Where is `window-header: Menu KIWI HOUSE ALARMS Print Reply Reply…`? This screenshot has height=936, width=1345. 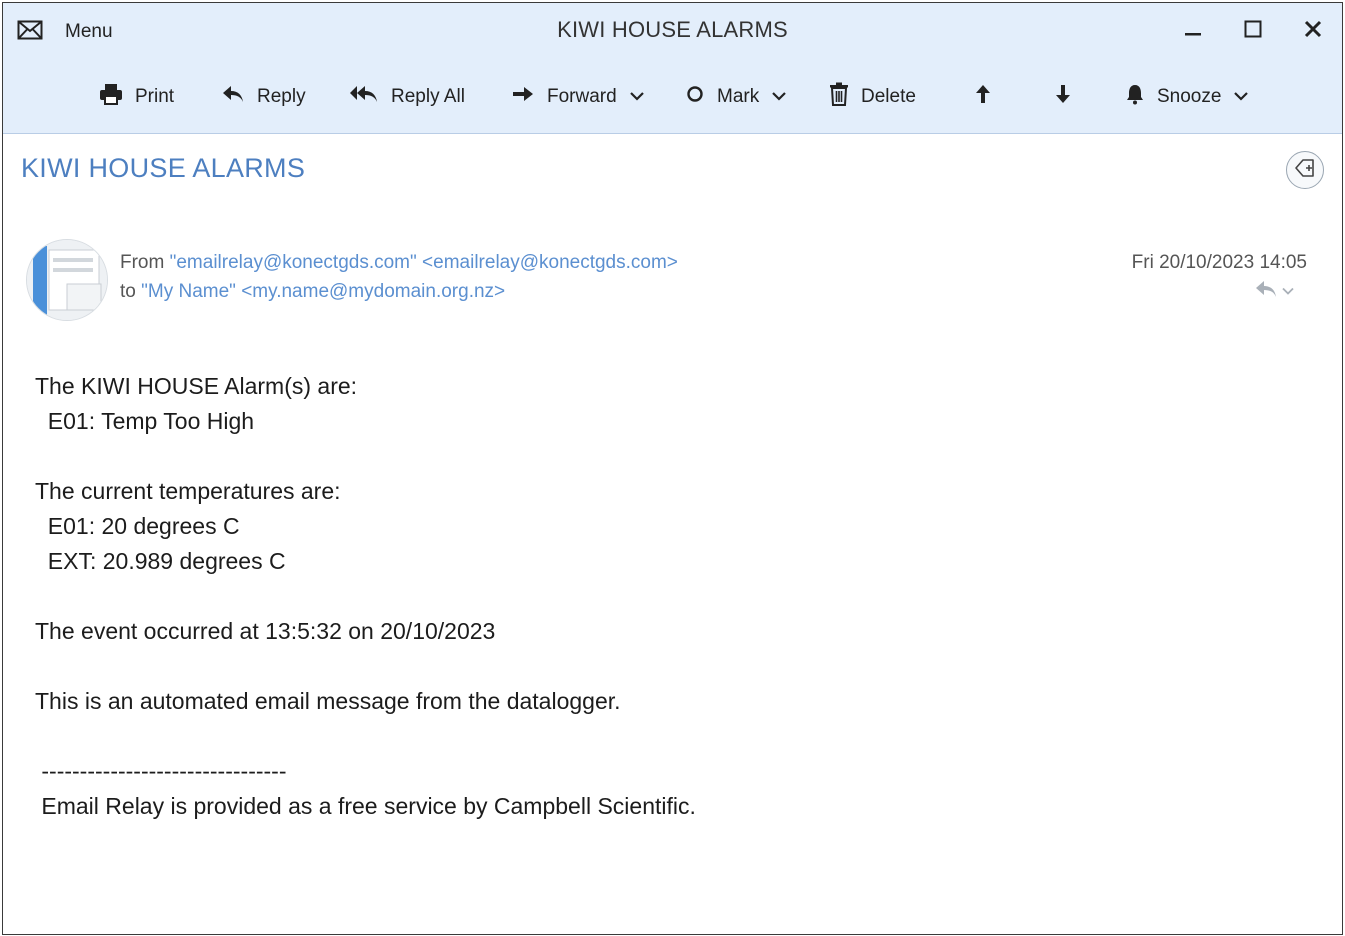
window-header: Menu KIWI HOUSE ALARMS Print Reply Reply… is located at coordinates (672, 68).